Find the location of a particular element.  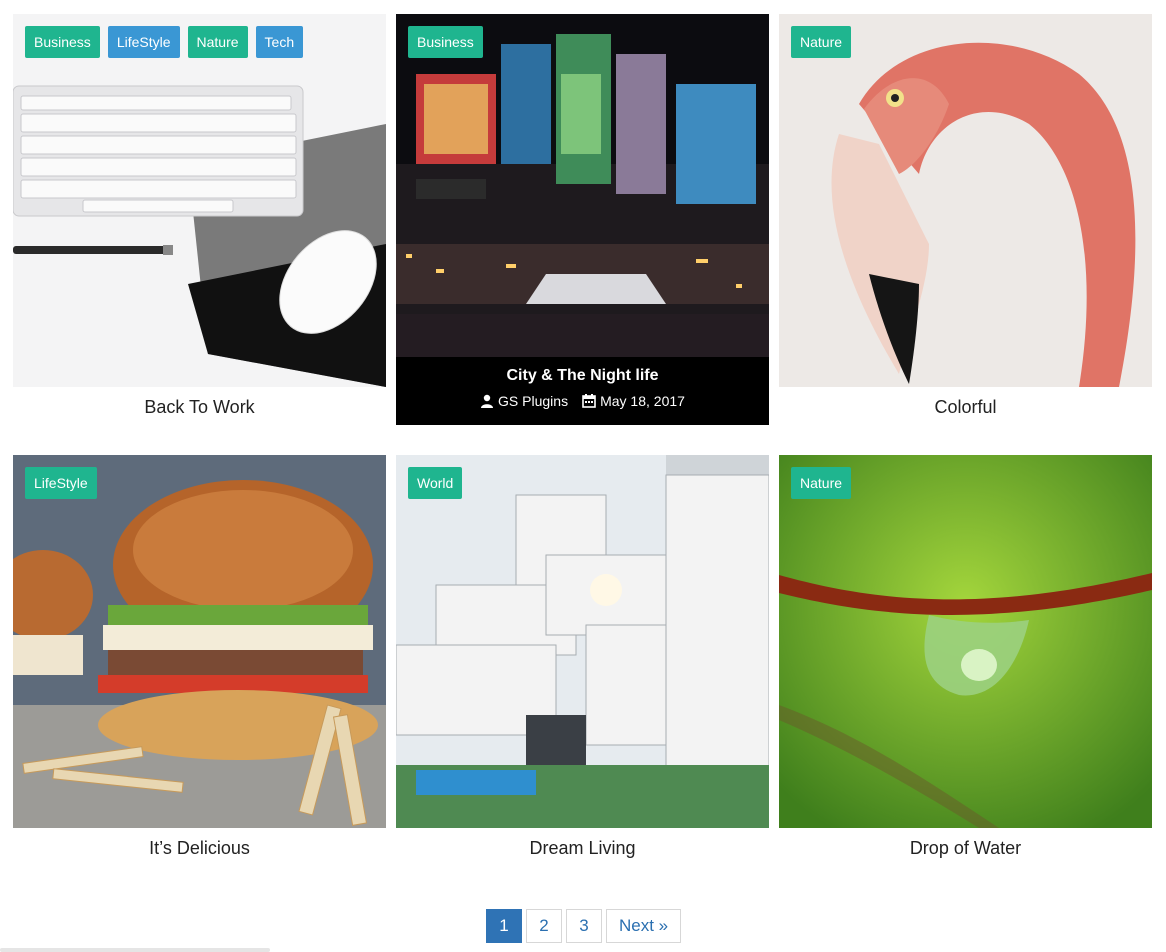

post-card: Nature Drop of Water is located at coordinates (965, 657).